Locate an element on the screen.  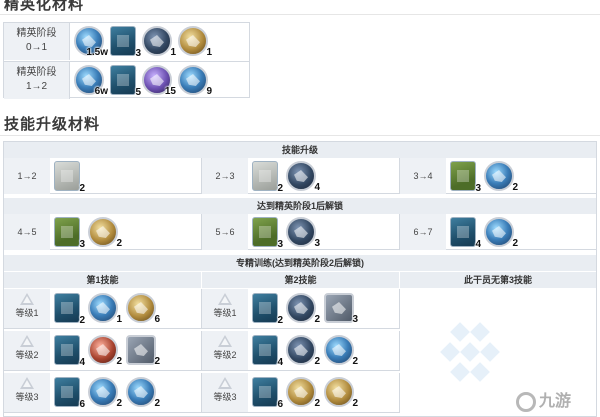
elite-stage-name: 精英阶段 is located at coordinates (36, 33).